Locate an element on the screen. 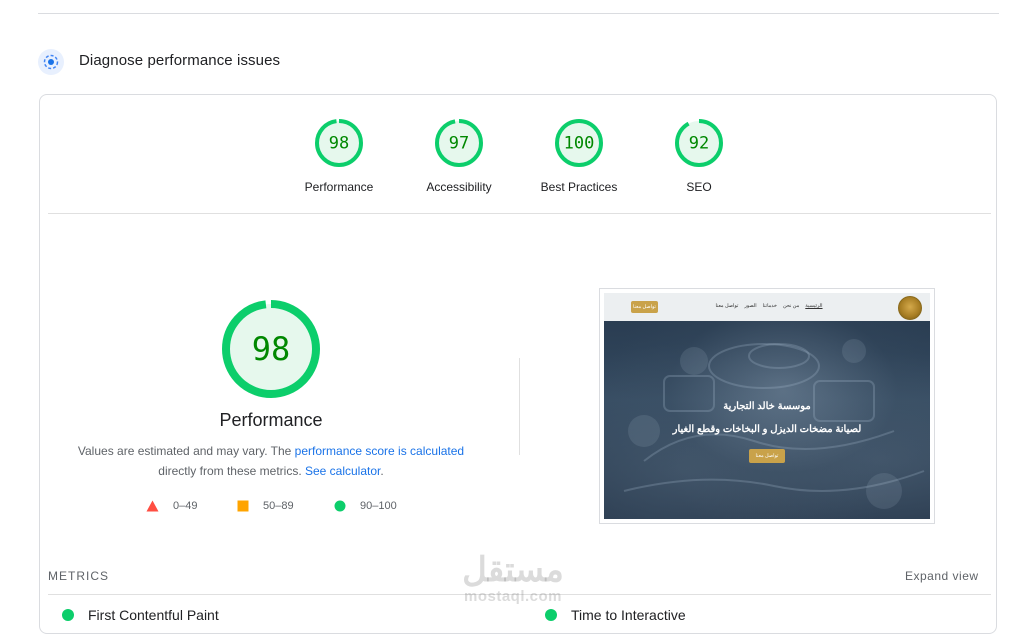 Image resolution: width=1023 pixels, height=634 pixels. vertical-divider is located at coordinates (519, 406).